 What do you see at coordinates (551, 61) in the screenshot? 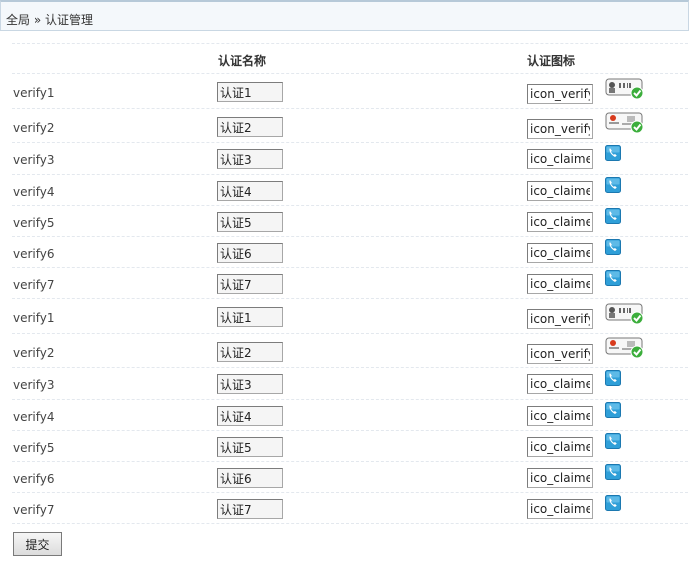
I see `header-verify-icon: 认证图标` at bounding box center [551, 61].